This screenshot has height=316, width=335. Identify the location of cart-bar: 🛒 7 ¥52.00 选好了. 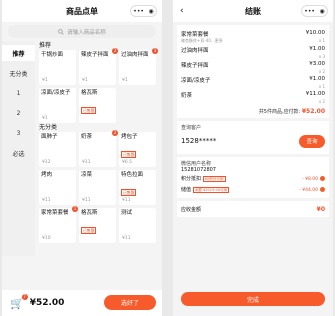
(82, 303).